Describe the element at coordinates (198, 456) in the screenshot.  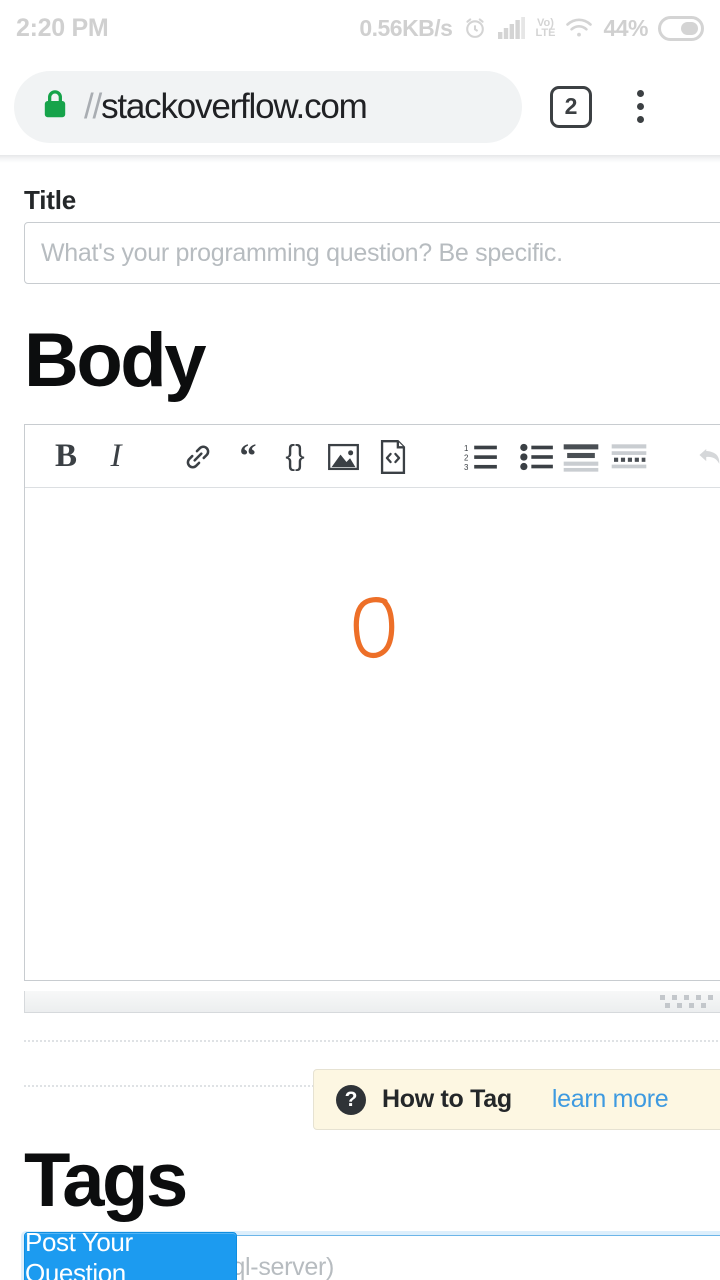
I see `link-icon` at that location.